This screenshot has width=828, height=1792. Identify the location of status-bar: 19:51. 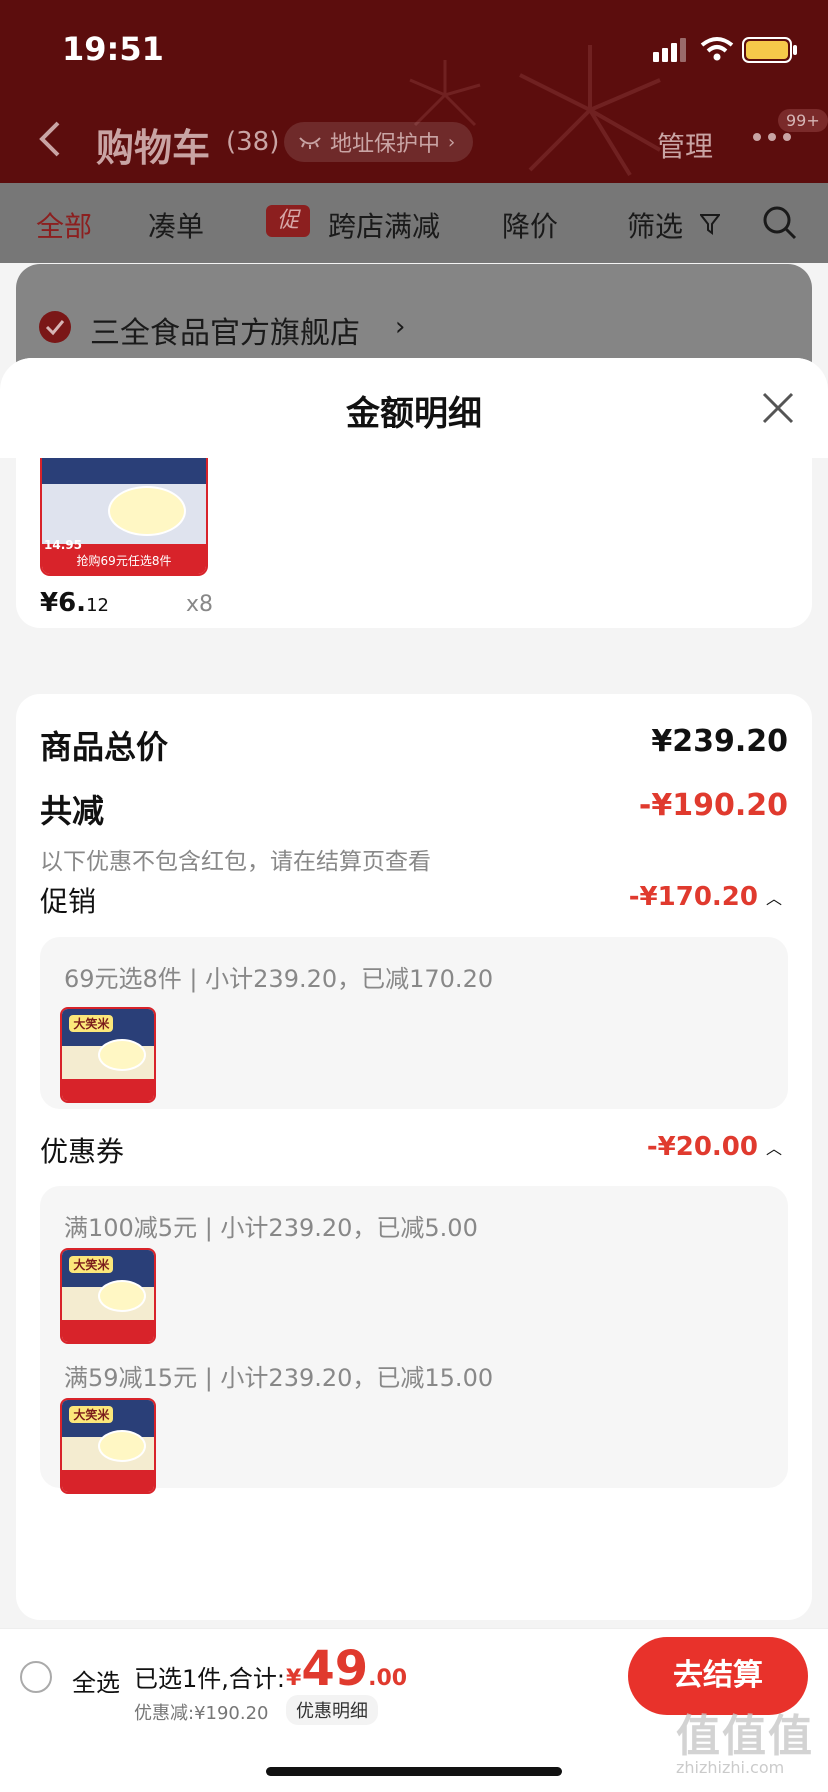
(414, 50).